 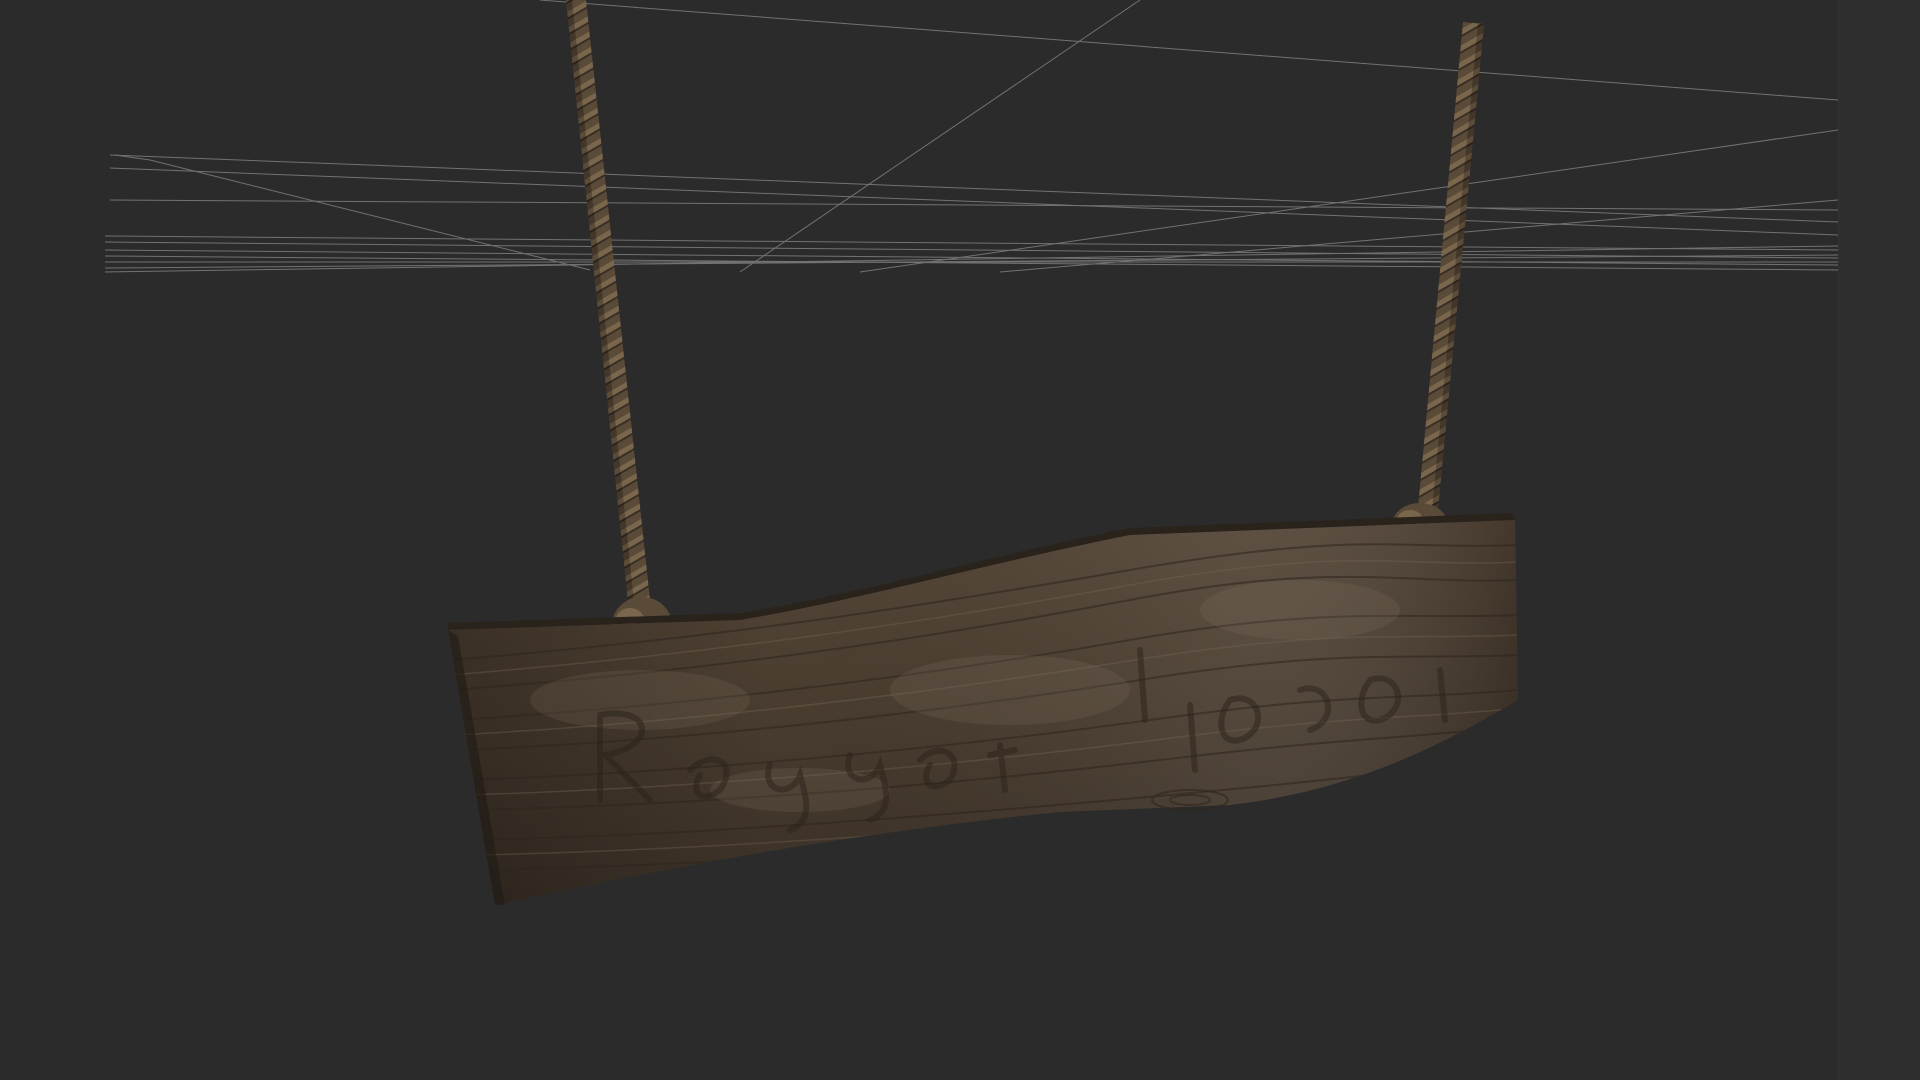 I want to click on left-rope, so click(x=619, y=326).